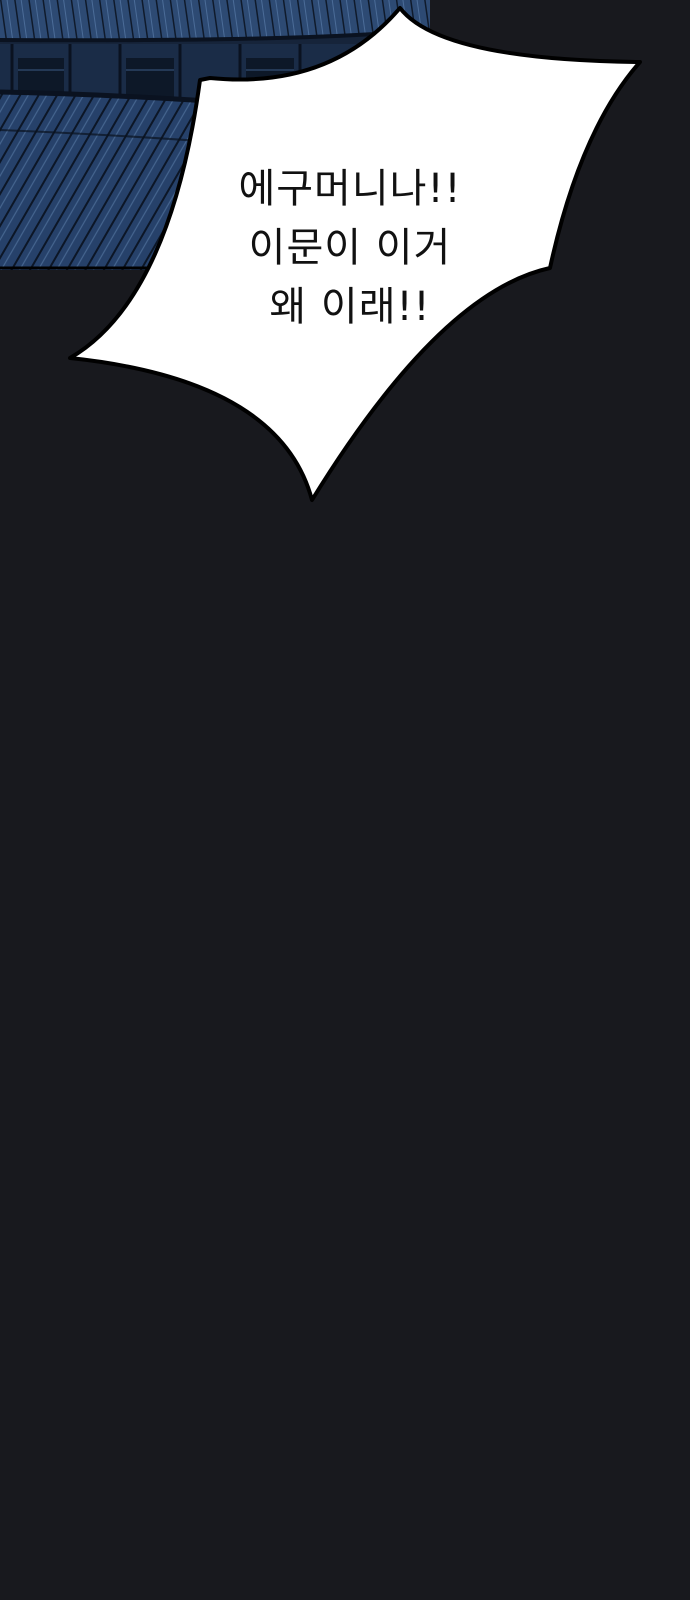  Describe the element at coordinates (350, 189) in the screenshot. I see `speech-line: 에구머니나!!` at that location.